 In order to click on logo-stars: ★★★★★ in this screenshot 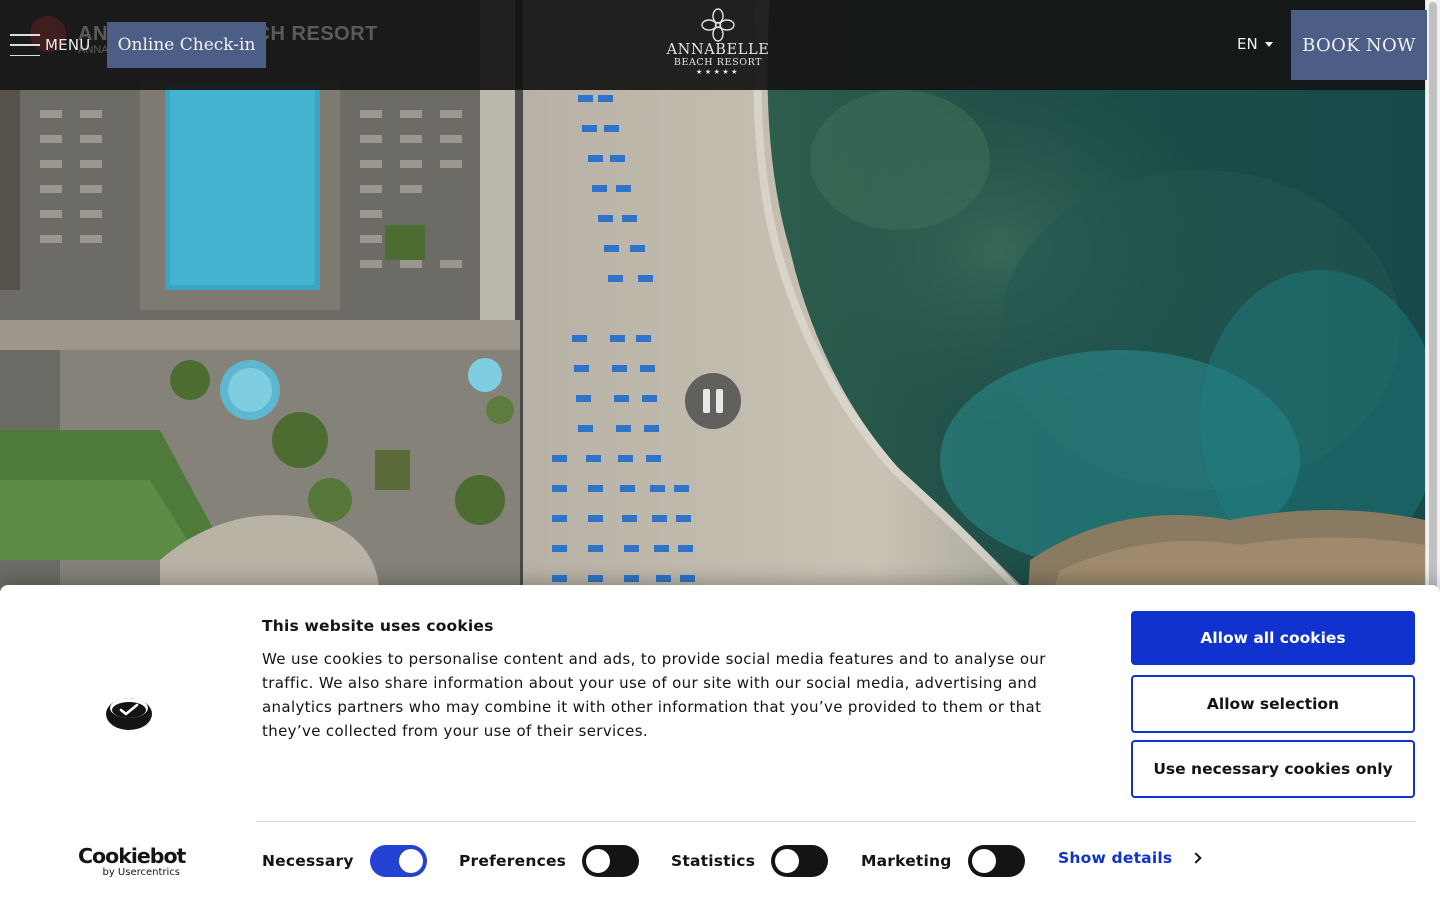, I will do `click(718, 72)`.